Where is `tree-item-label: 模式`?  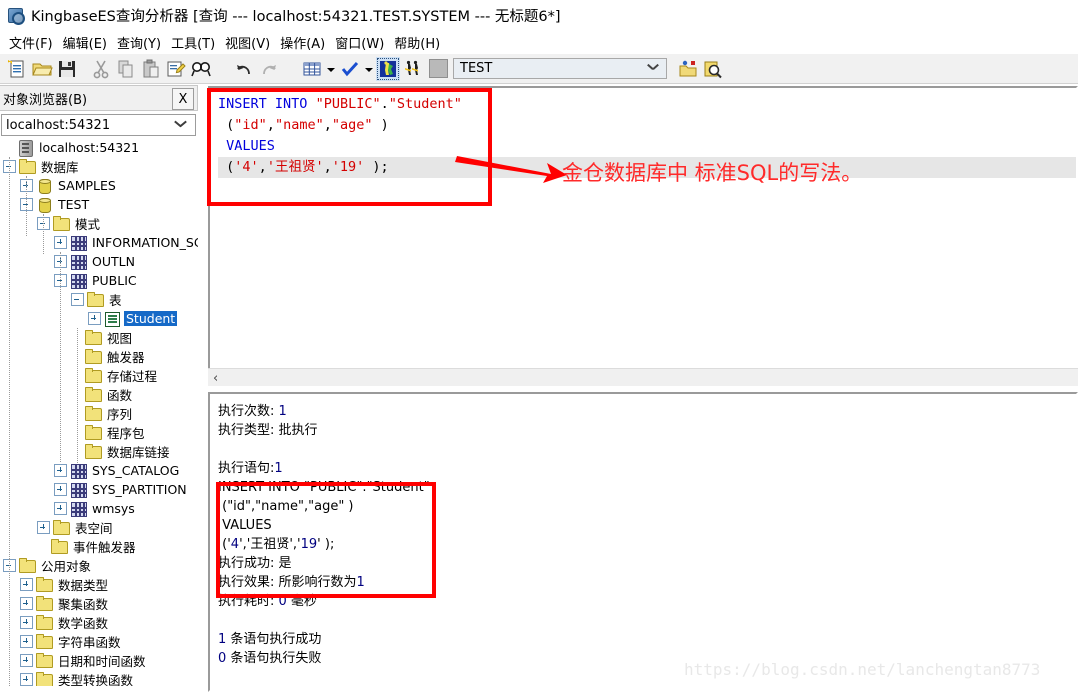
tree-item-label: 模式 is located at coordinates (88, 224).